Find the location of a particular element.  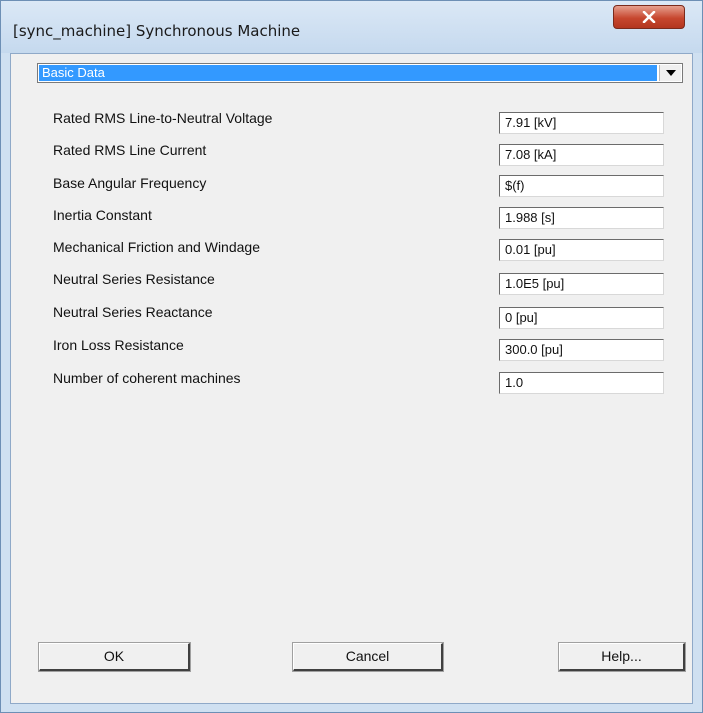

ok-button: OK is located at coordinates (114, 657).